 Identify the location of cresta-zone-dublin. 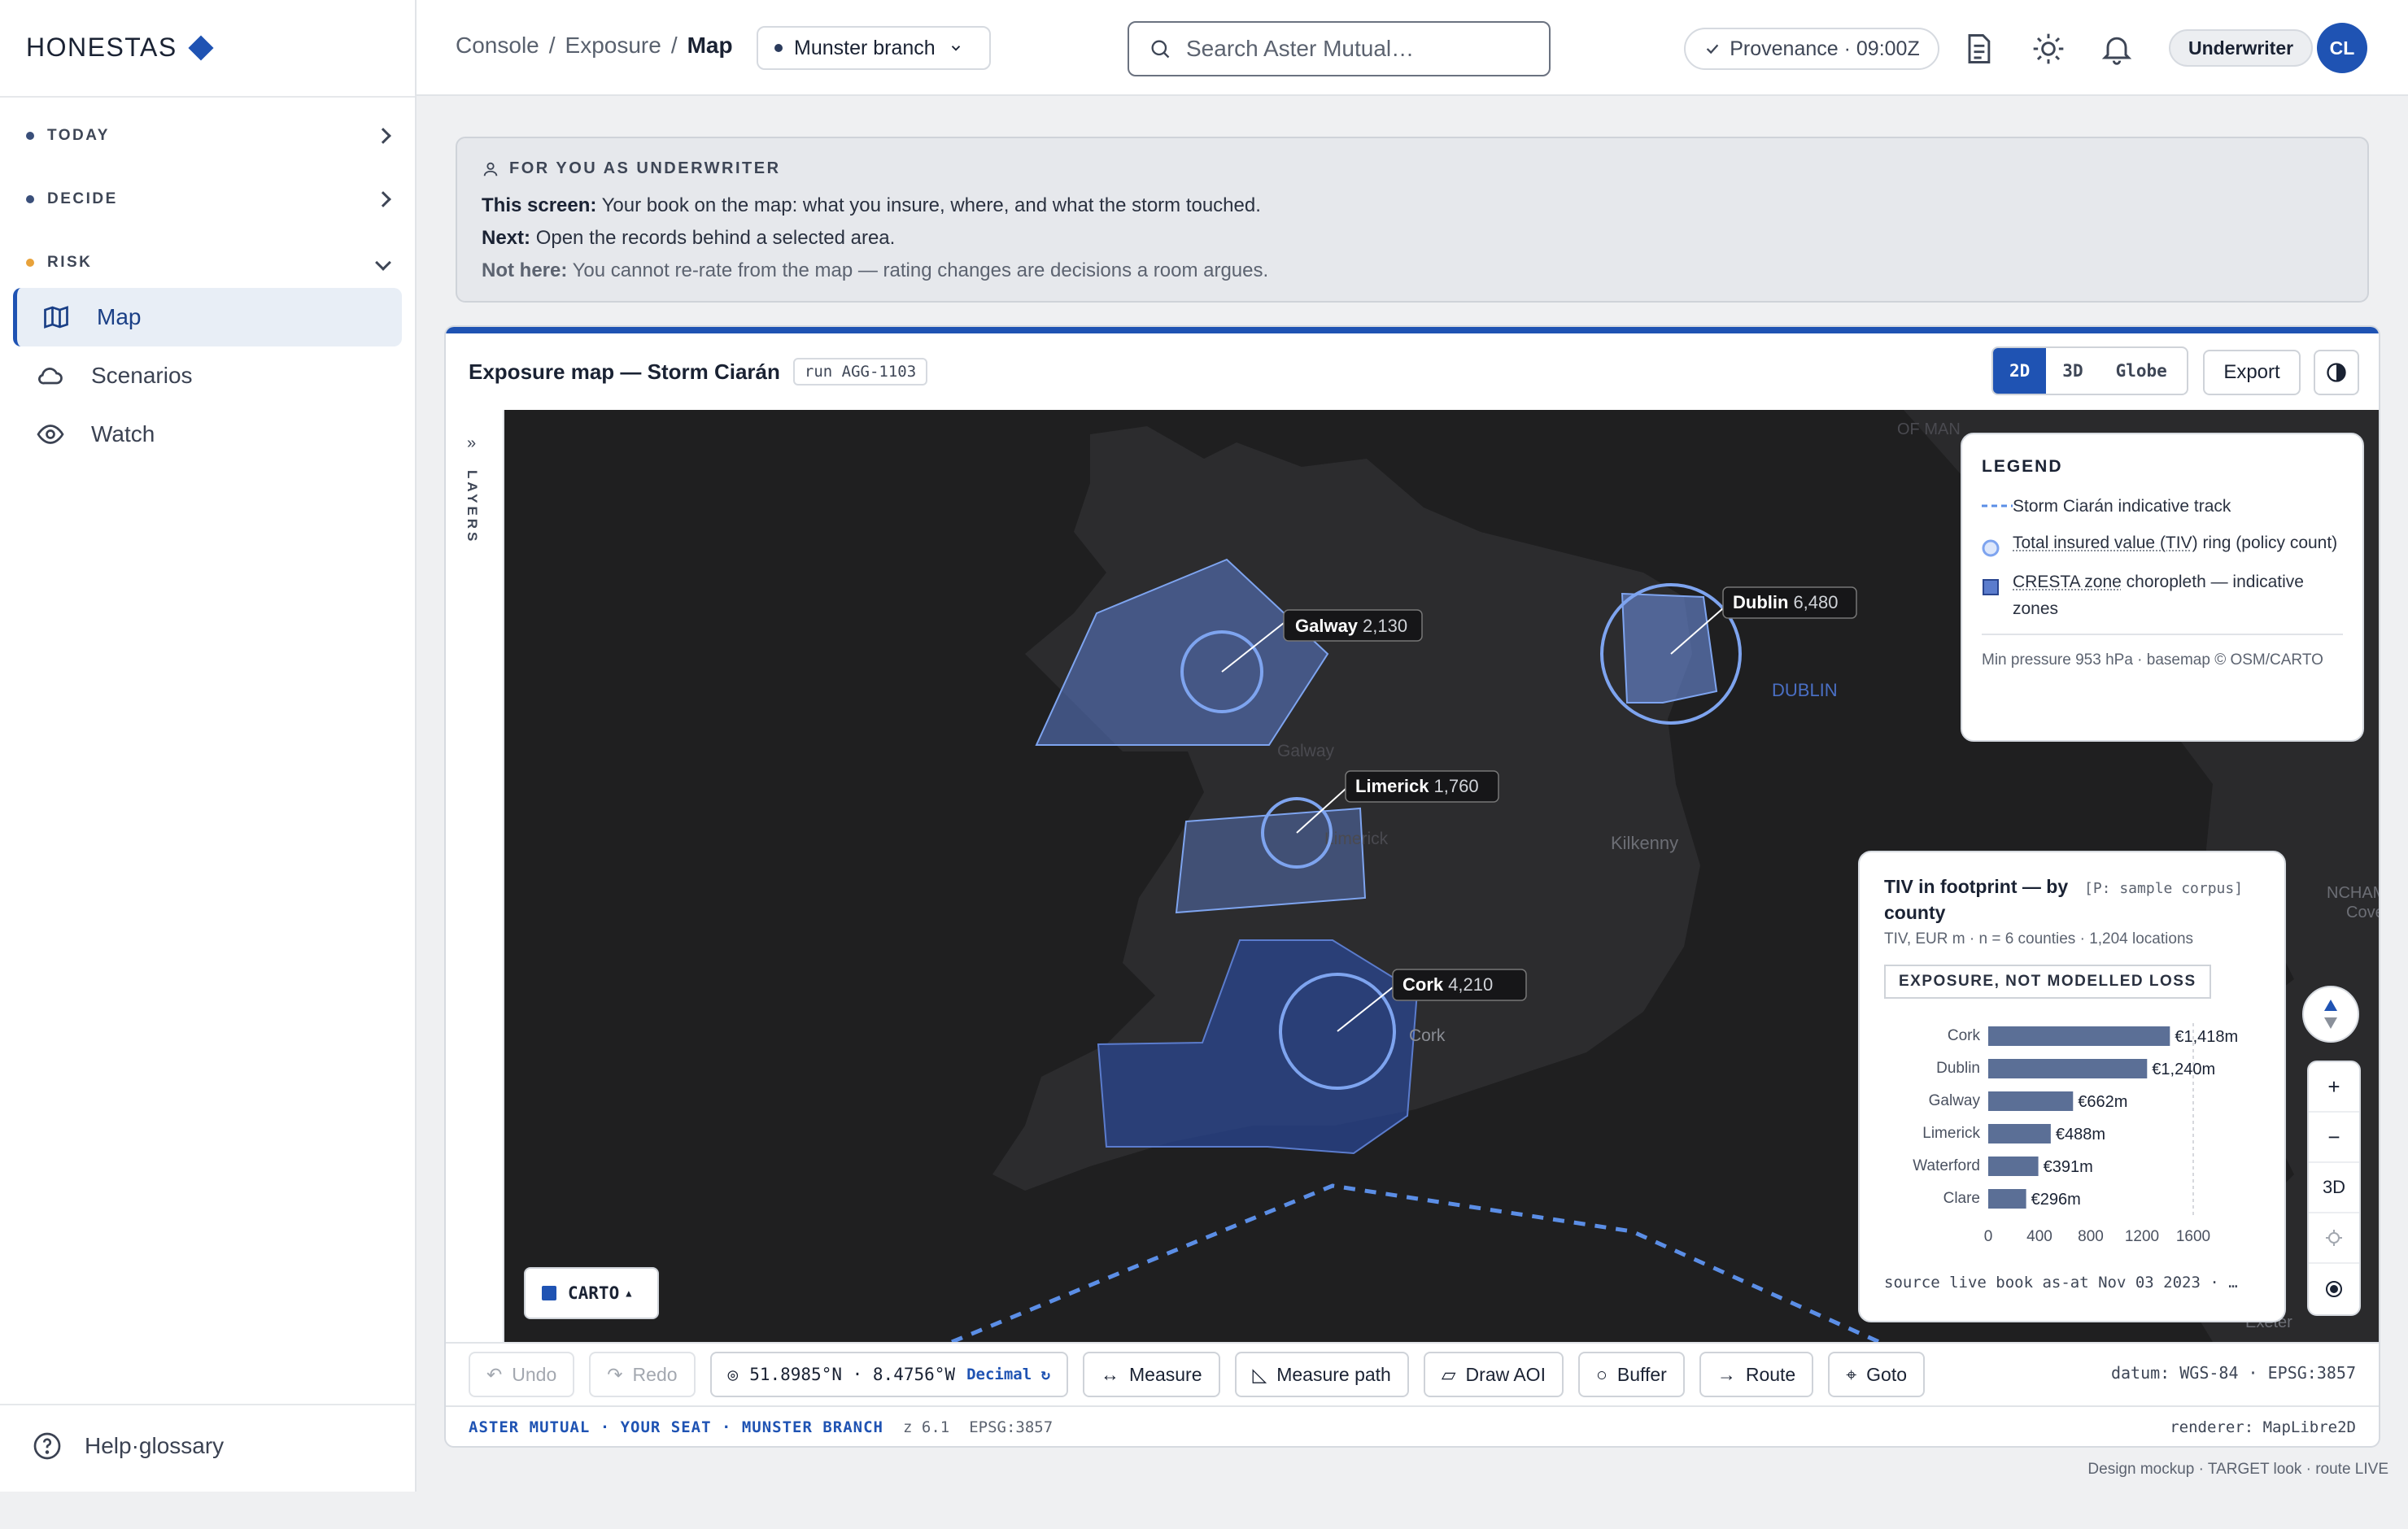
(1670, 648).